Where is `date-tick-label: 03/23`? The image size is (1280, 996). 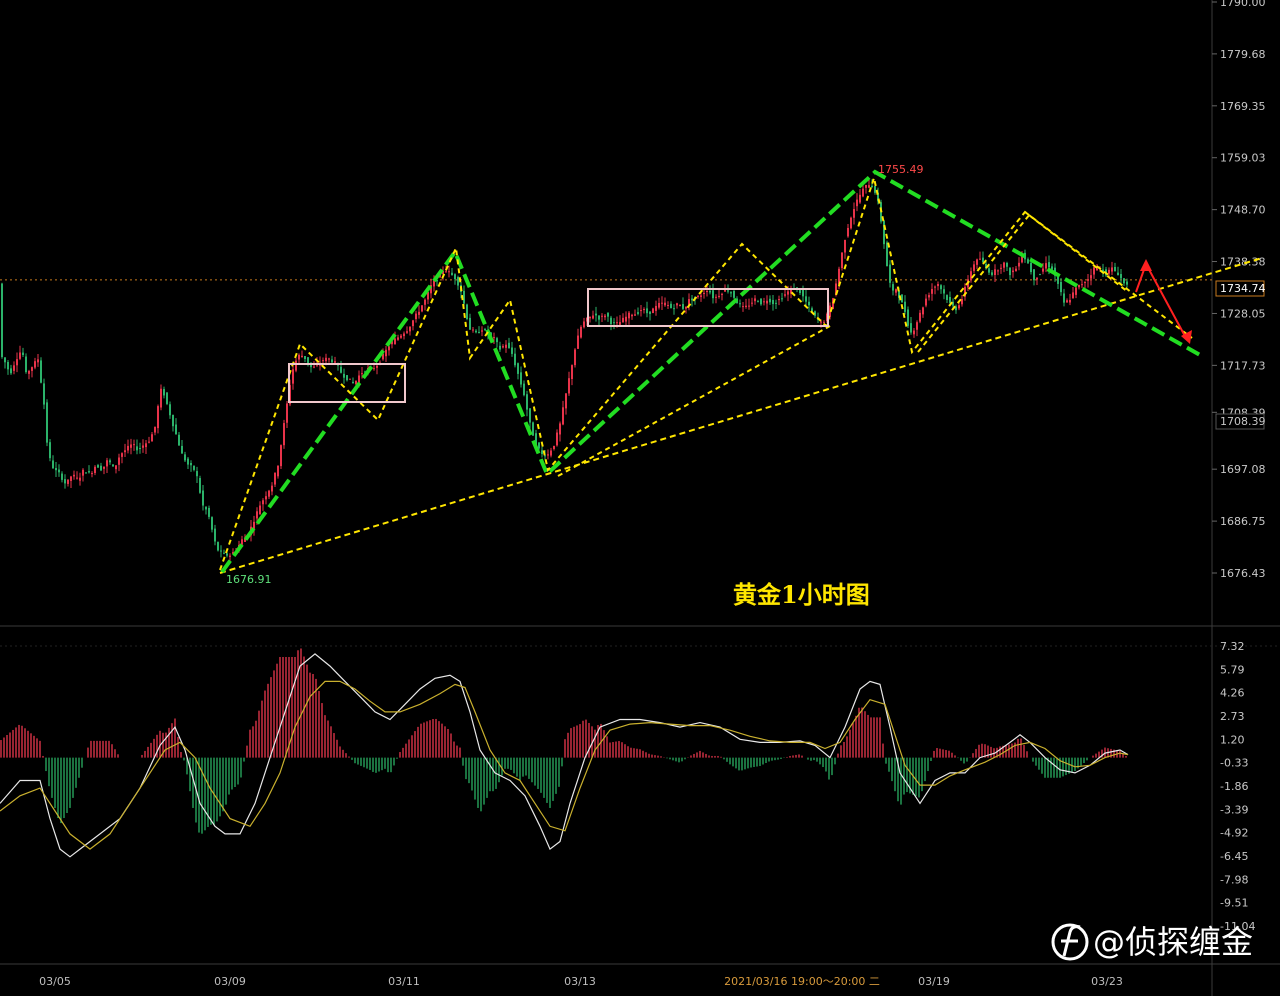
date-tick-label: 03/23 is located at coordinates (1107, 981).